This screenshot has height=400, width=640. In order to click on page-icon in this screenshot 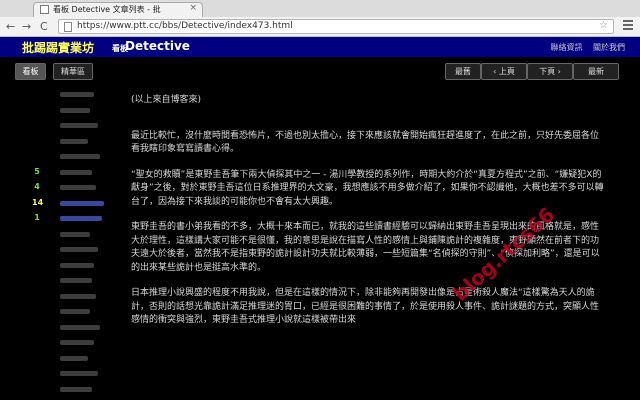, I will do `click(68, 27)`.